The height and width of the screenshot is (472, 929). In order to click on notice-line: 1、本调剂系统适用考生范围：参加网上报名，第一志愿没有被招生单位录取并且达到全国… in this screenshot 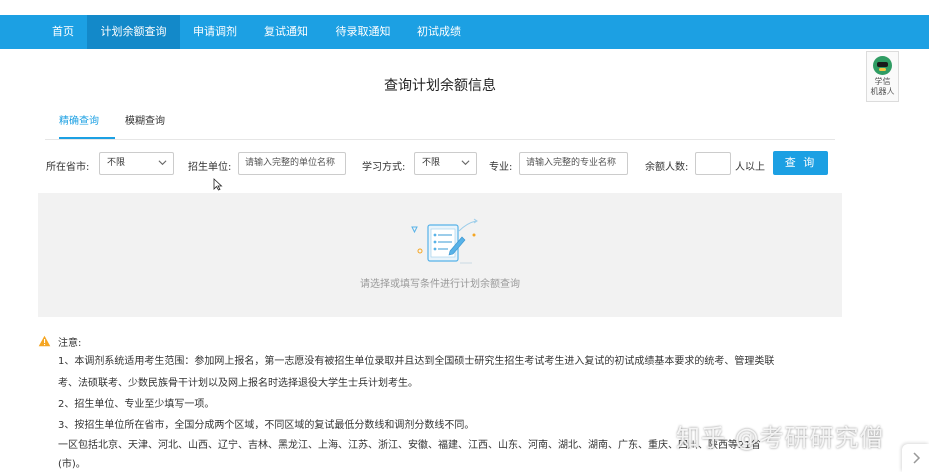, I will do `click(416, 361)`.